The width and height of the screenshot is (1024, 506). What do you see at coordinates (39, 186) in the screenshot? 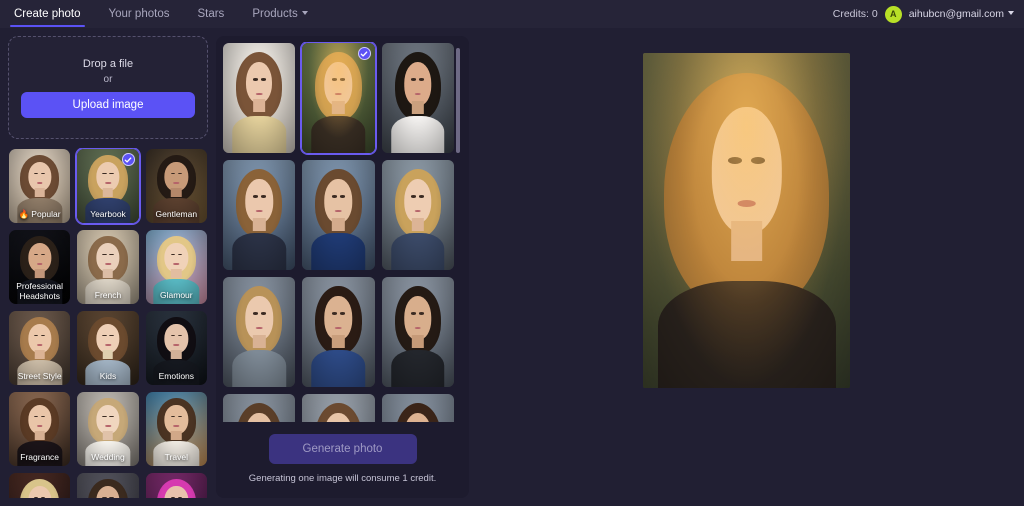
I see `category-card-popular: 🔥 Popular` at bounding box center [39, 186].